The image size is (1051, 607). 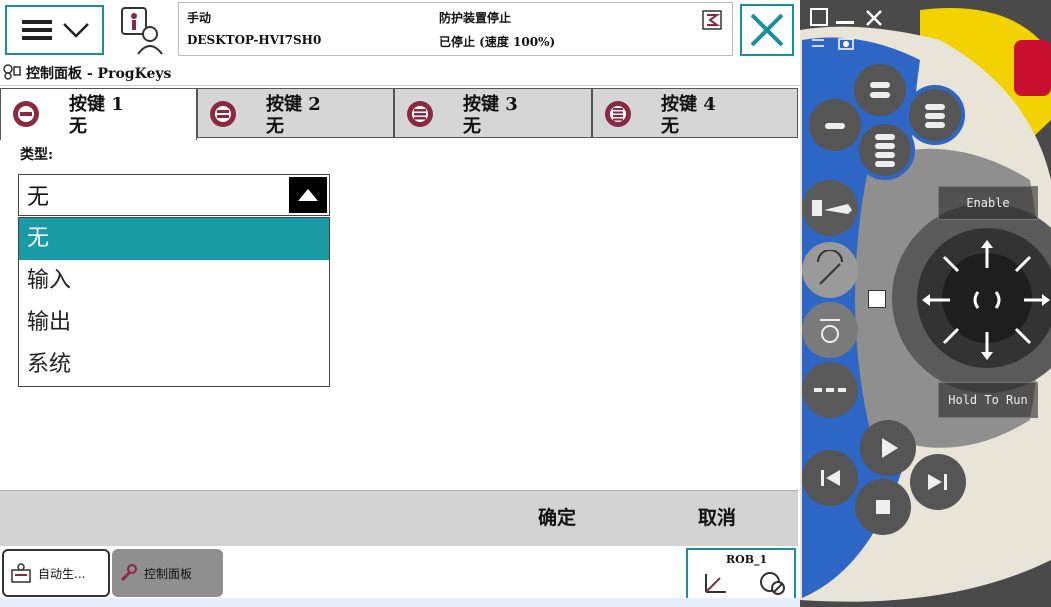 I want to click on key-minus-icon, so click(x=26, y=114).